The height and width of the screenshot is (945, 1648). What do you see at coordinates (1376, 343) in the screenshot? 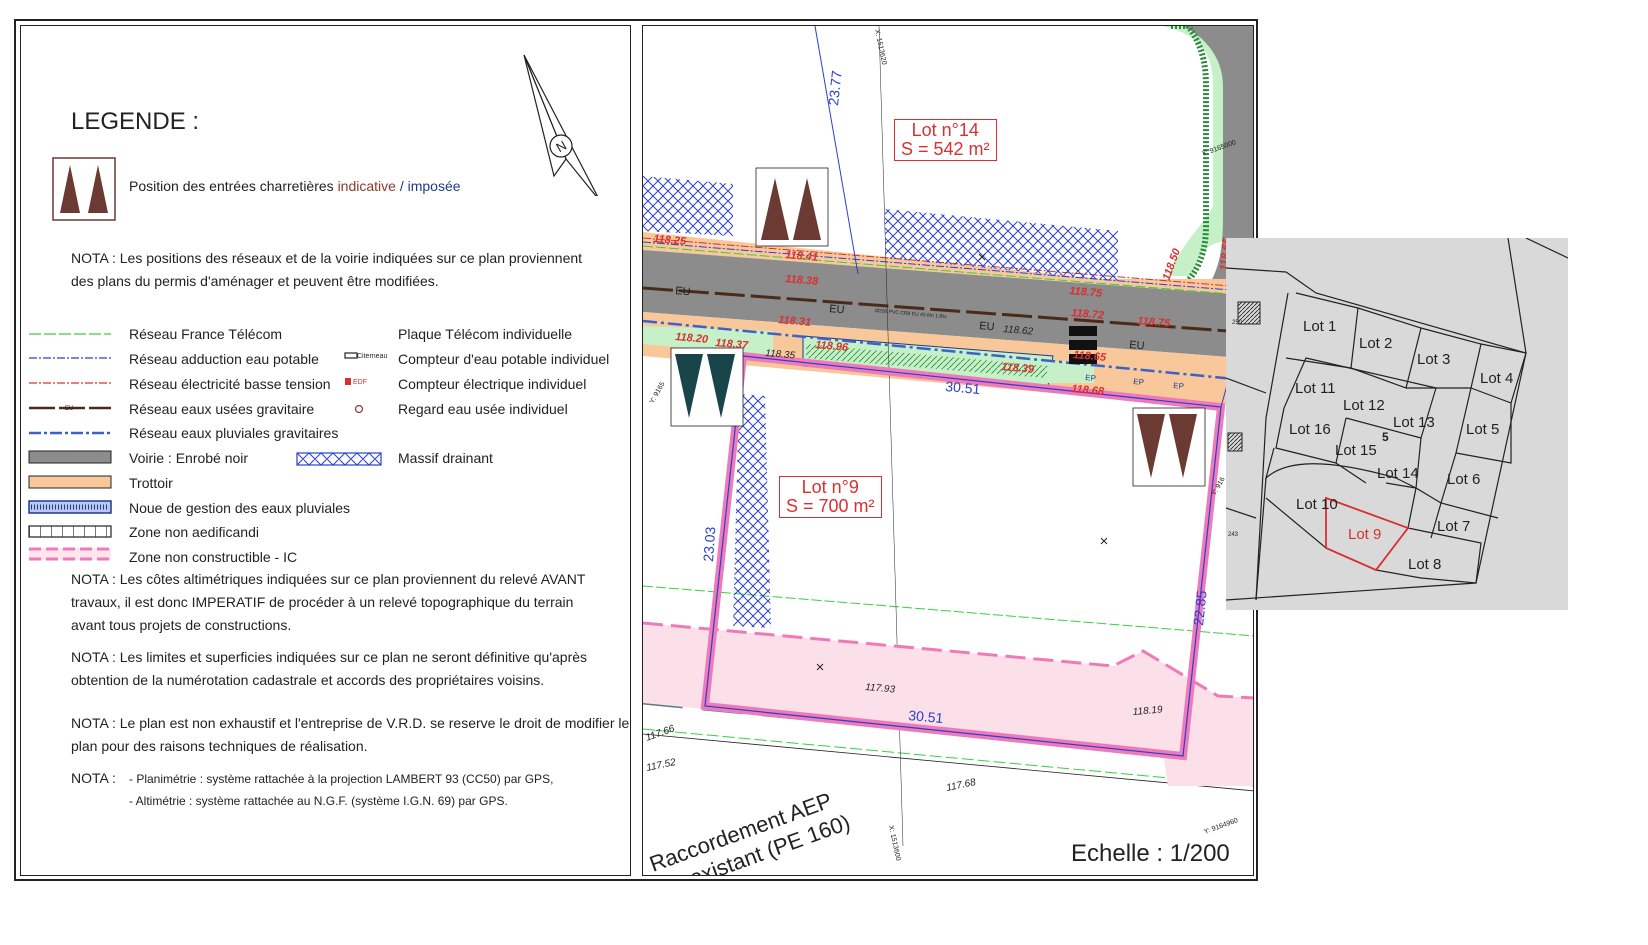
I see `locator-lot-2: Lot 2` at bounding box center [1376, 343].